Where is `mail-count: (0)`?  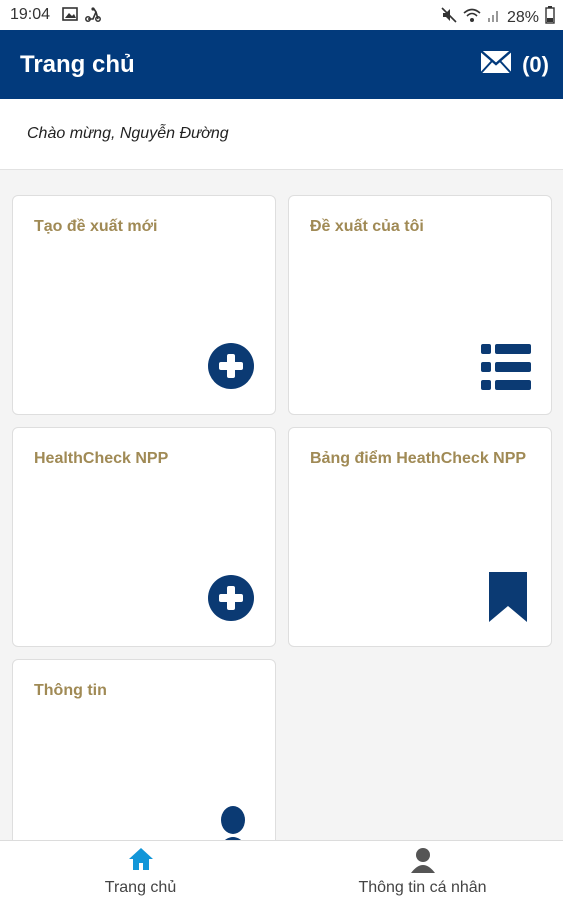 mail-count: (0) is located at coordinates (535, 64).